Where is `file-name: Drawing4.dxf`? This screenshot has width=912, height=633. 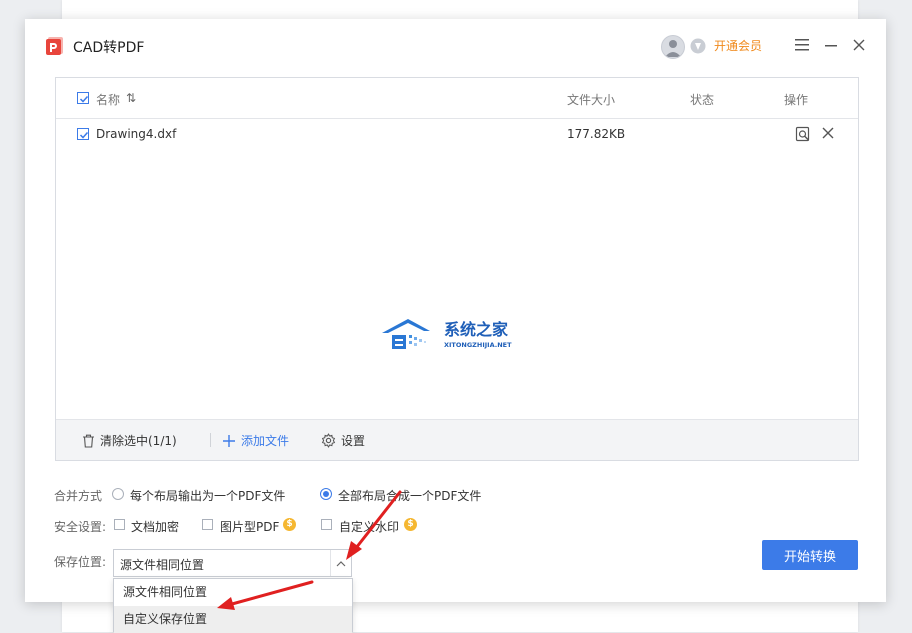
file-name: Drawing4.dxf is located at coordinates (136, 134).